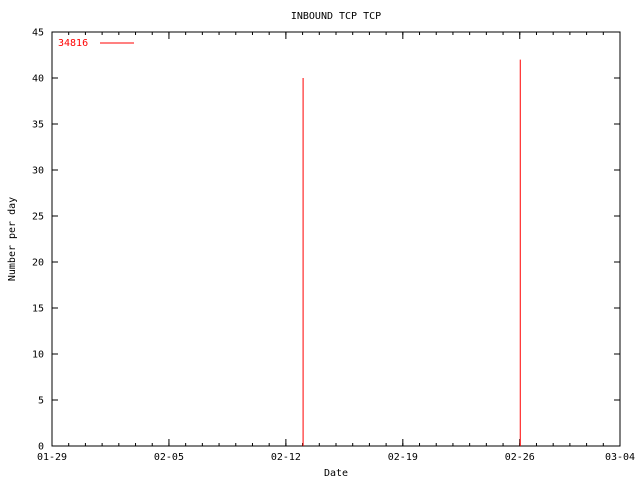  What do you see at coordinates (41, 447) in the screenshot?
I see `y-tick-label: 0` at bounding box center [41, 447].